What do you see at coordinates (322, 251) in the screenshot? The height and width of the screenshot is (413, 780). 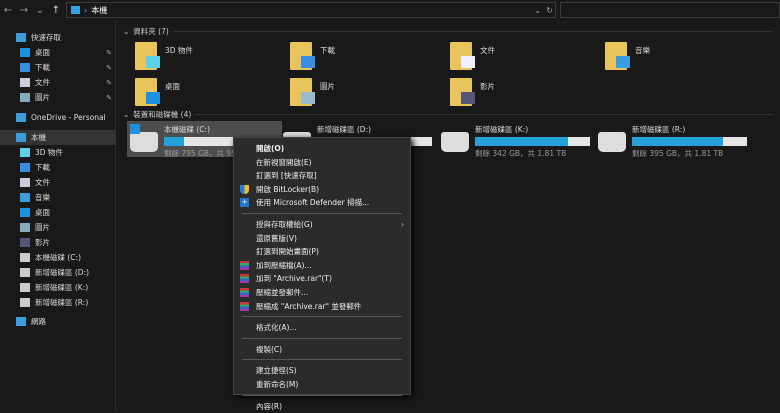 I see `menu-item: 釘選到開始畫面(P)` at bounding box center [322, 251].